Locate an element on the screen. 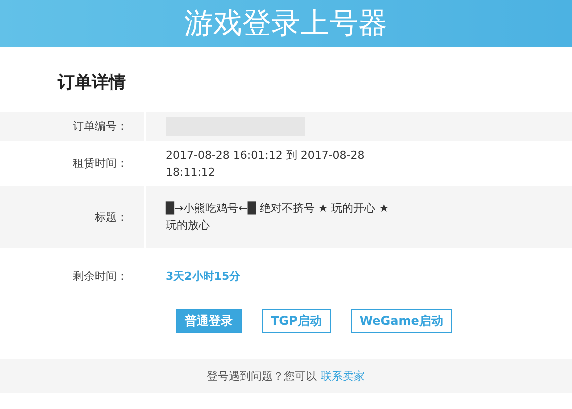 The width and height of the screenshot is (572, 409). launch-button: 普通登录 is located at coordinates (209, 321).